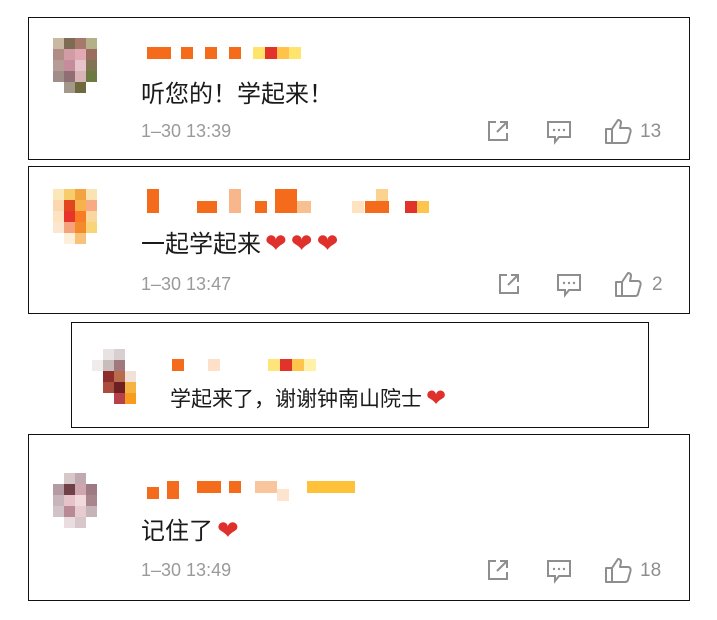 Image resolution: width=717 pixels, height=620 pixels. Describe the element at coordinates (186, 131) in the screenshot. I see `comment-timestamp: 1–30 13:39` at that location.